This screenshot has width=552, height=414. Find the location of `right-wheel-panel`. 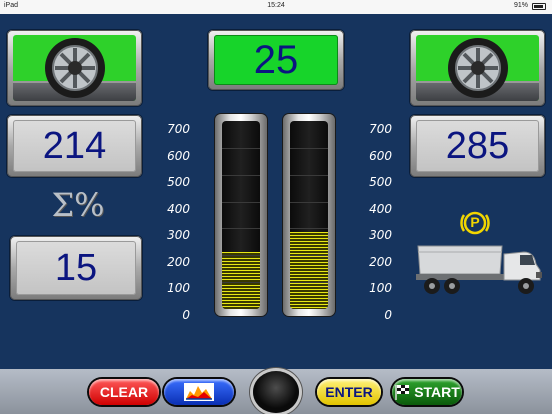

right-wheel-panel is located at coordinates (477, 68).